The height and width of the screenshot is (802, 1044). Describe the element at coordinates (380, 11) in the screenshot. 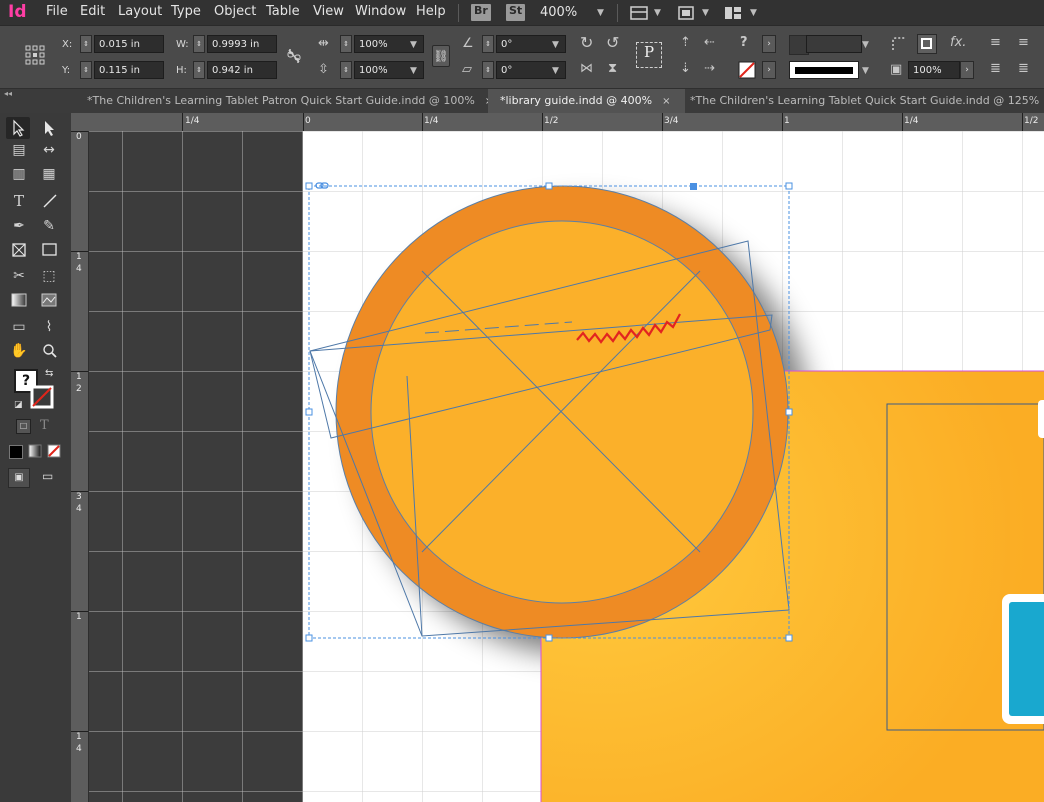

I see `menu-window: Window` at that location.